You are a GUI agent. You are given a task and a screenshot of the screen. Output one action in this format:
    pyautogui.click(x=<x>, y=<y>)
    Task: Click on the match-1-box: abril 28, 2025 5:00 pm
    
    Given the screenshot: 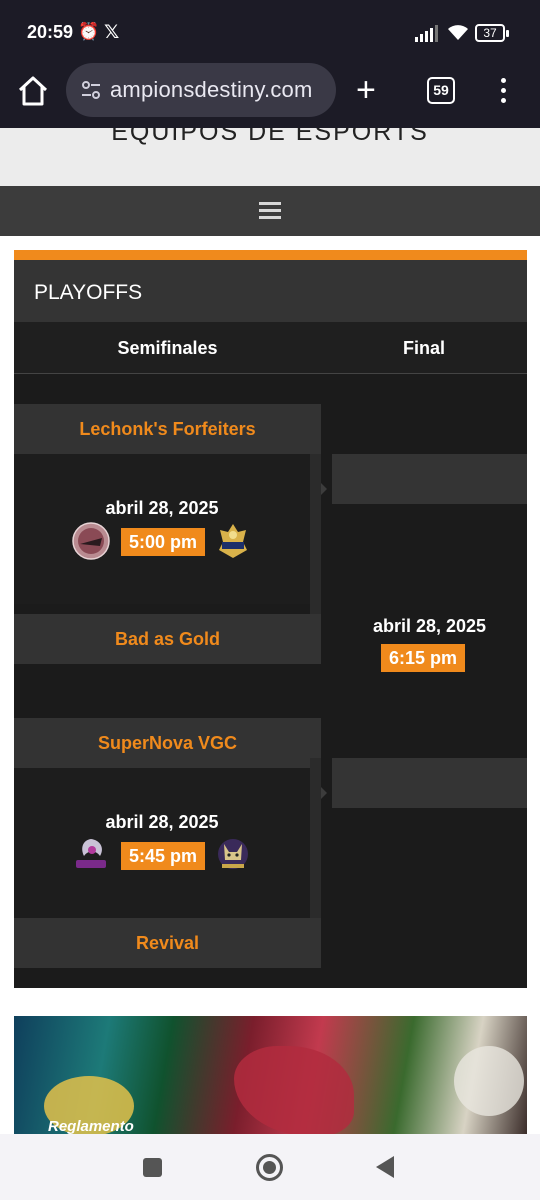 What is the action you would take?
    pyautogui.click(x=162, y=529)
    